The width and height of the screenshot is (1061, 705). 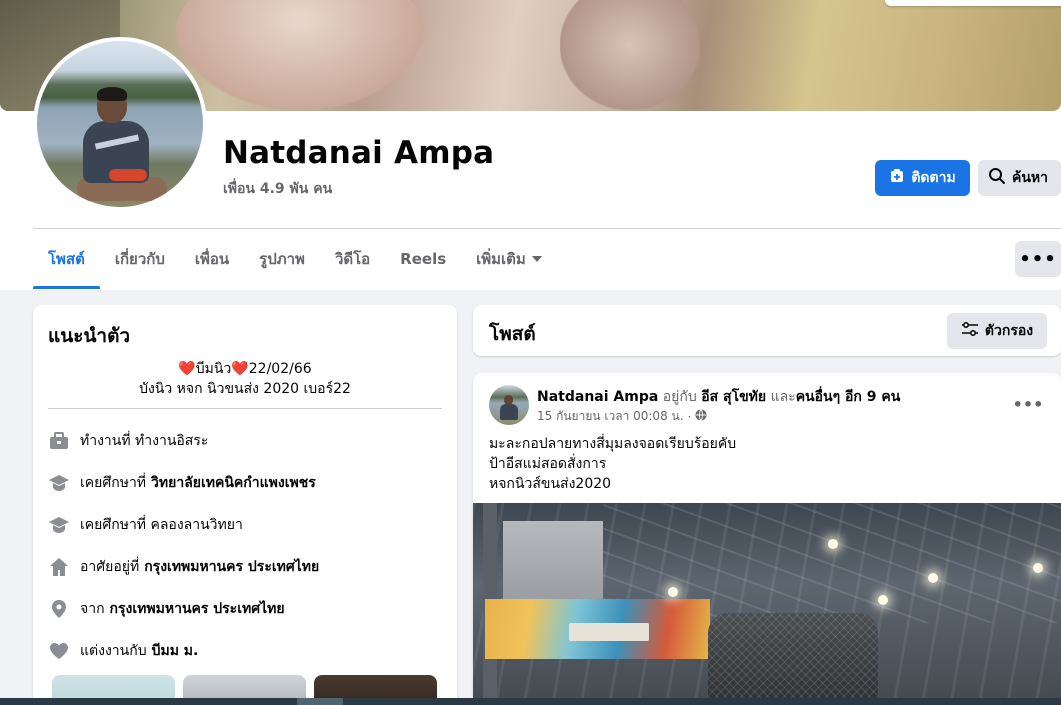 What do you see at coordinates (166, 609) in the screenshot?
I see `info-from: จาก กรุงเทพมหานคร ประเทศไทย` at bounding box center [166, 609].